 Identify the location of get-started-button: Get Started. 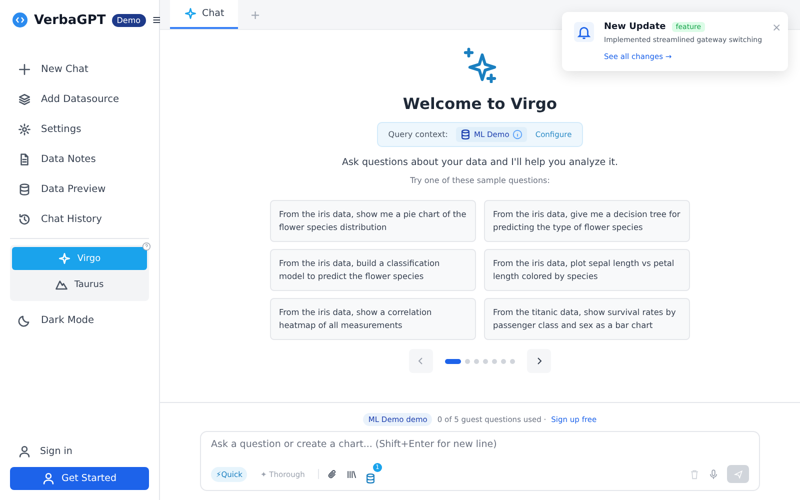
(79, 478).